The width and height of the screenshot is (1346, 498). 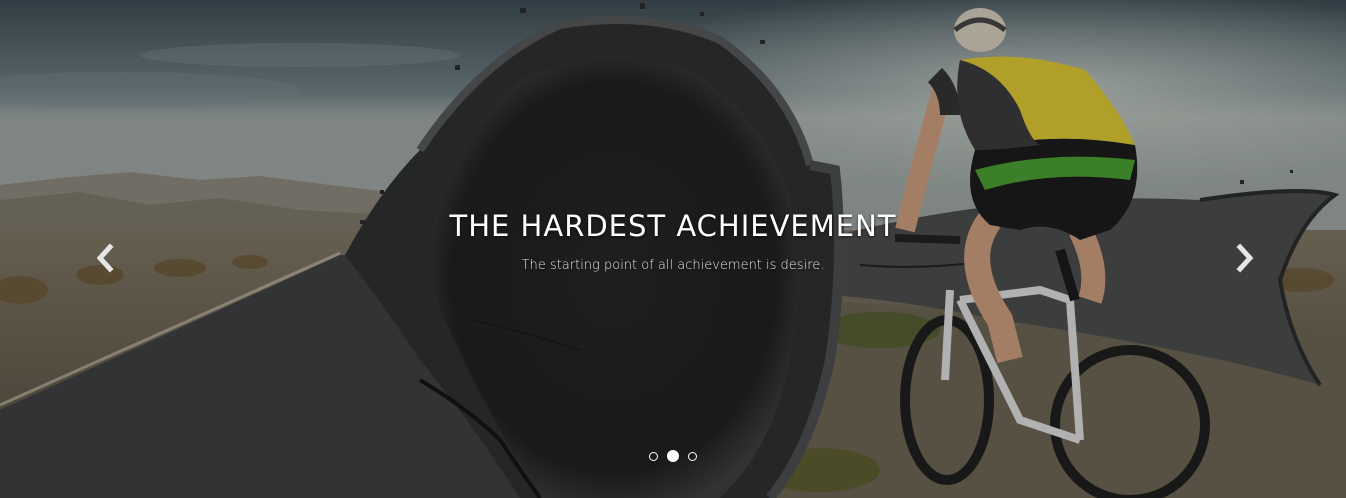 I want to click on previous-slide-button, so click(x=105, y=258).